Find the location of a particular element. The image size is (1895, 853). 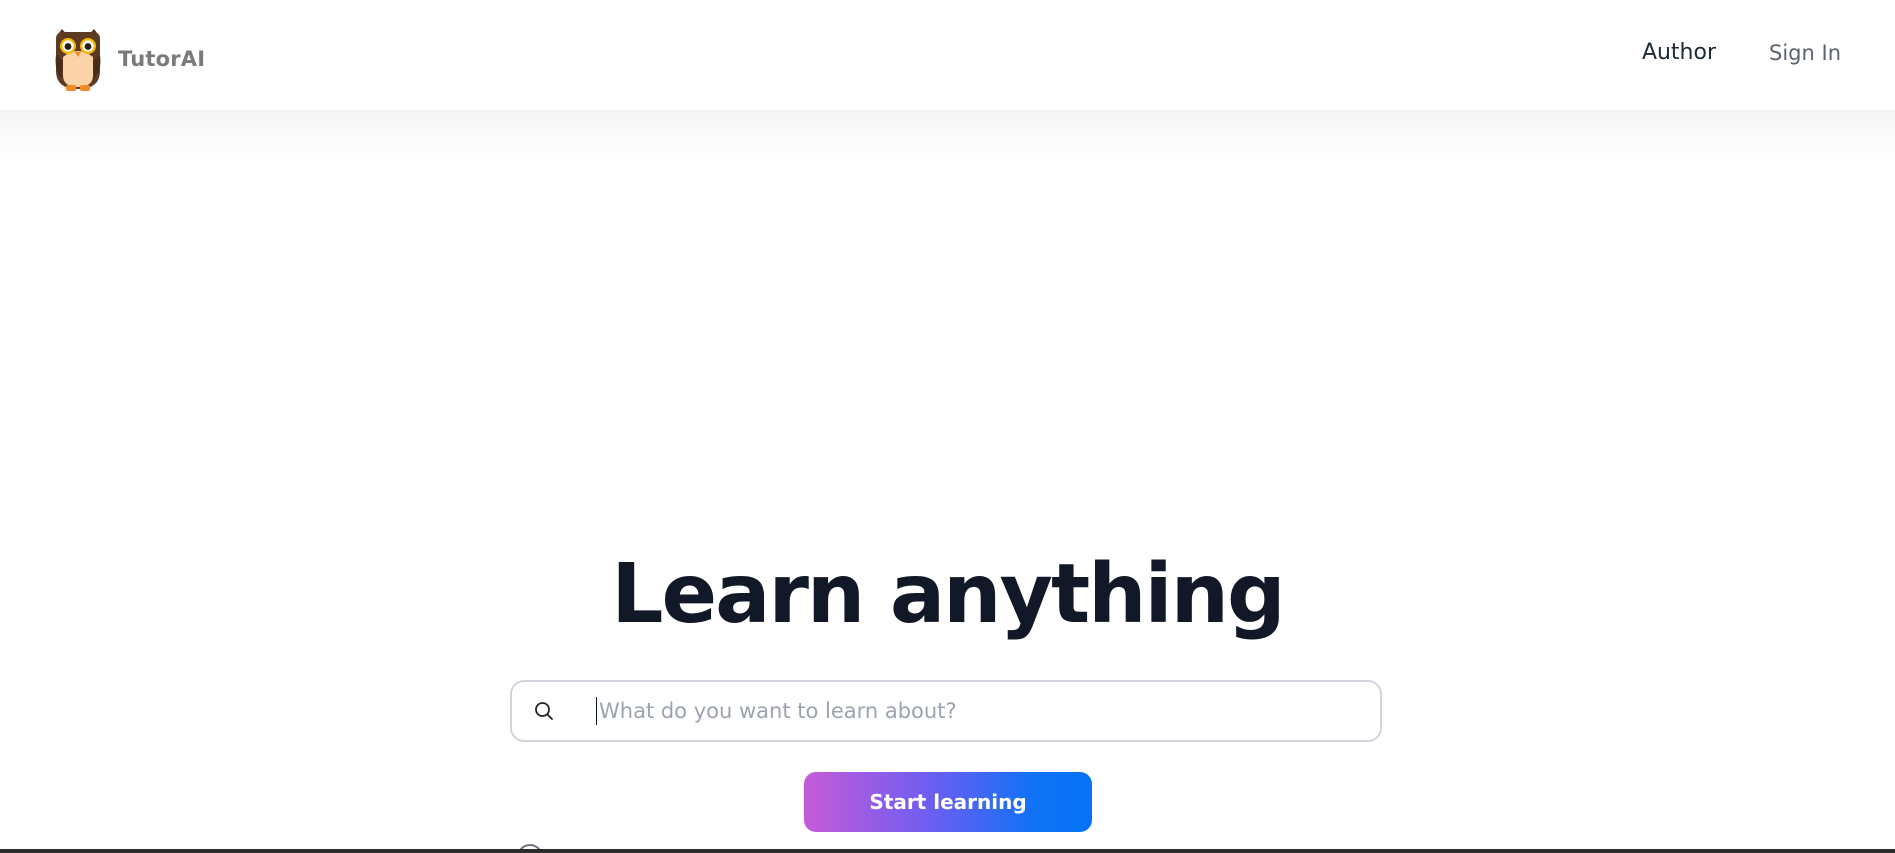

search-input is located at coordinates (981, 711).